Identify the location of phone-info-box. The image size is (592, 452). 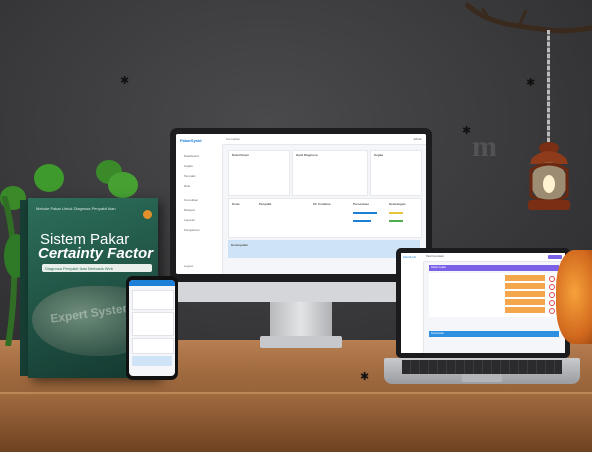
(152, 361).